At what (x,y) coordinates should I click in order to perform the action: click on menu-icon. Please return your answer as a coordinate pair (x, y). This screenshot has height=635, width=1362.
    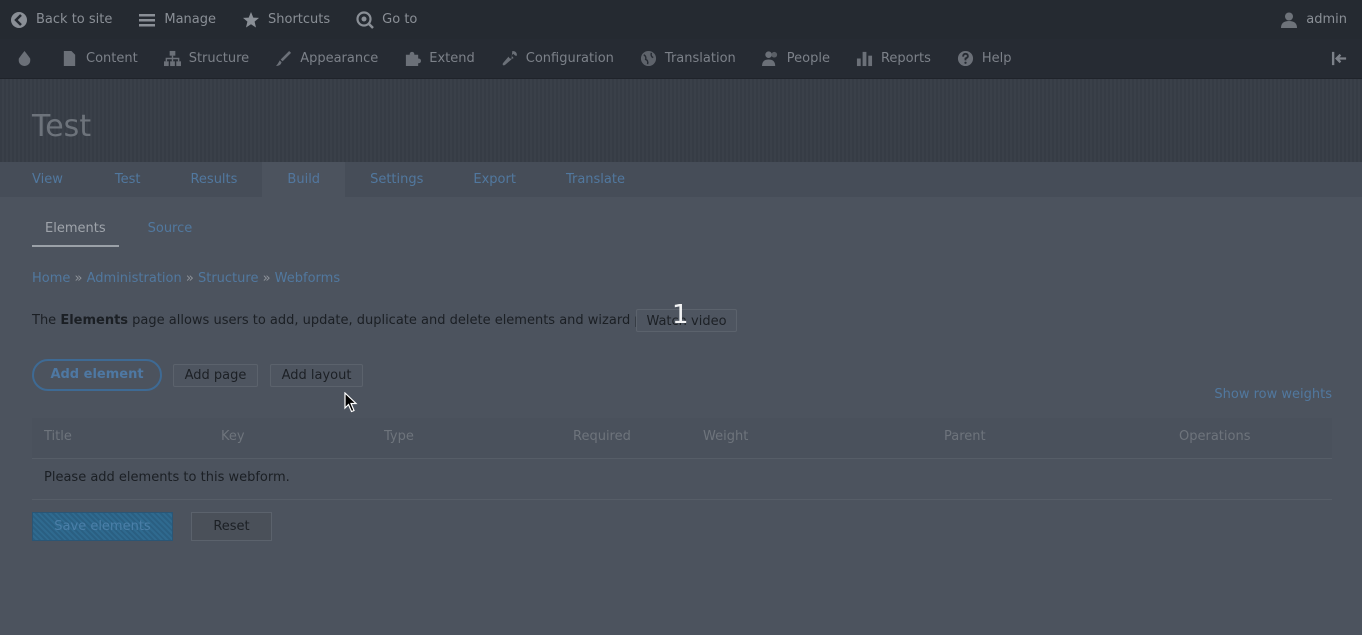
    Looking at the image, I should click on (147, 19).